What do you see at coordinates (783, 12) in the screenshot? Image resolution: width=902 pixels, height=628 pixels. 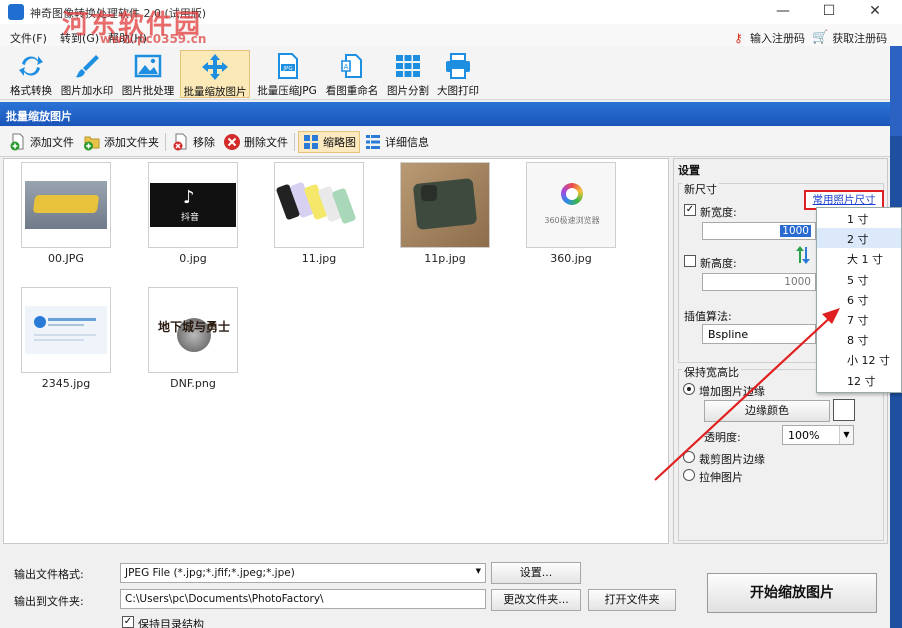 I see `minimize-button: —` at bounding box center [783, 12].